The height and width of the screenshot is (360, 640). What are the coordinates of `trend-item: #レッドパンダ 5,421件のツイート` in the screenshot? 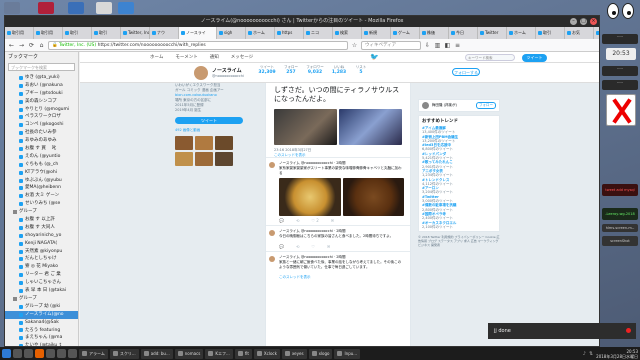 It's located at (459, 156).